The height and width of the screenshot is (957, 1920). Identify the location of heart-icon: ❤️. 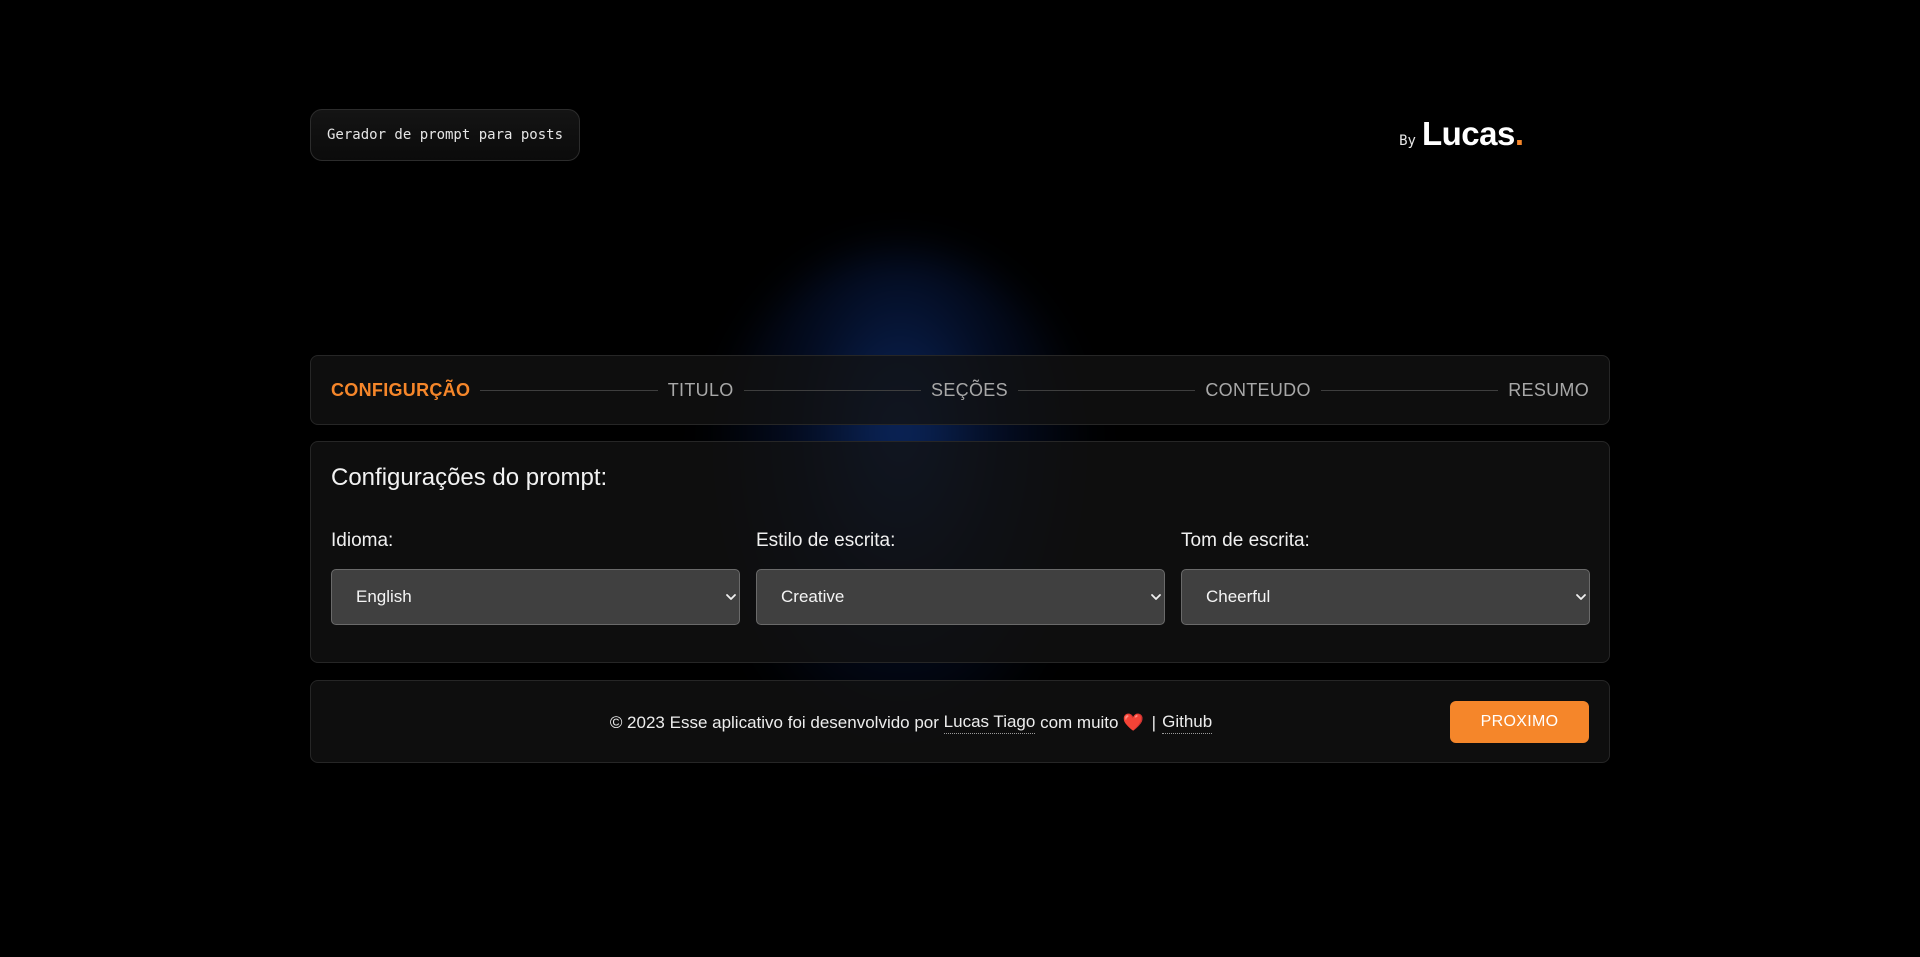
(1133, 722).